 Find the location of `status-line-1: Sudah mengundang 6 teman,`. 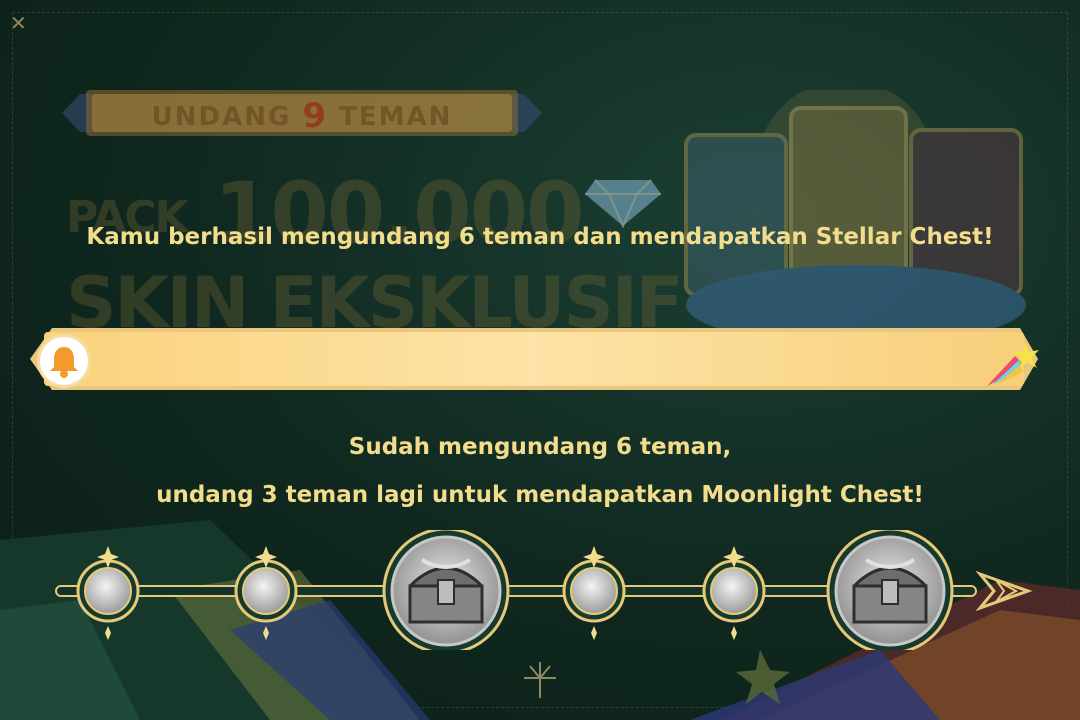

status-line-1: Sudah mengundang 6 teman, is located at coordinates (540, 447).